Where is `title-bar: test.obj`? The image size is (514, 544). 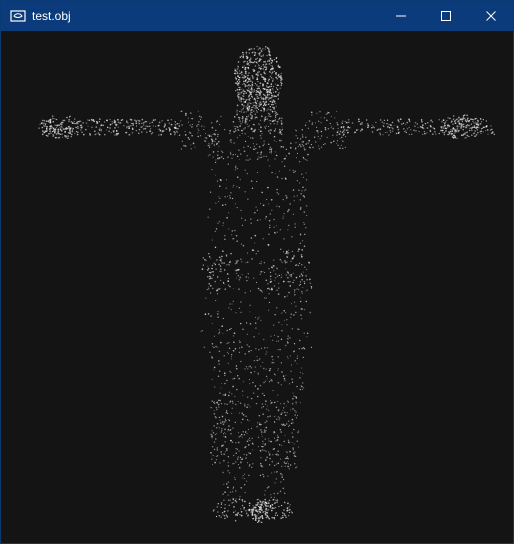
title-bar: test.obj is located at coordinates (257, 16).